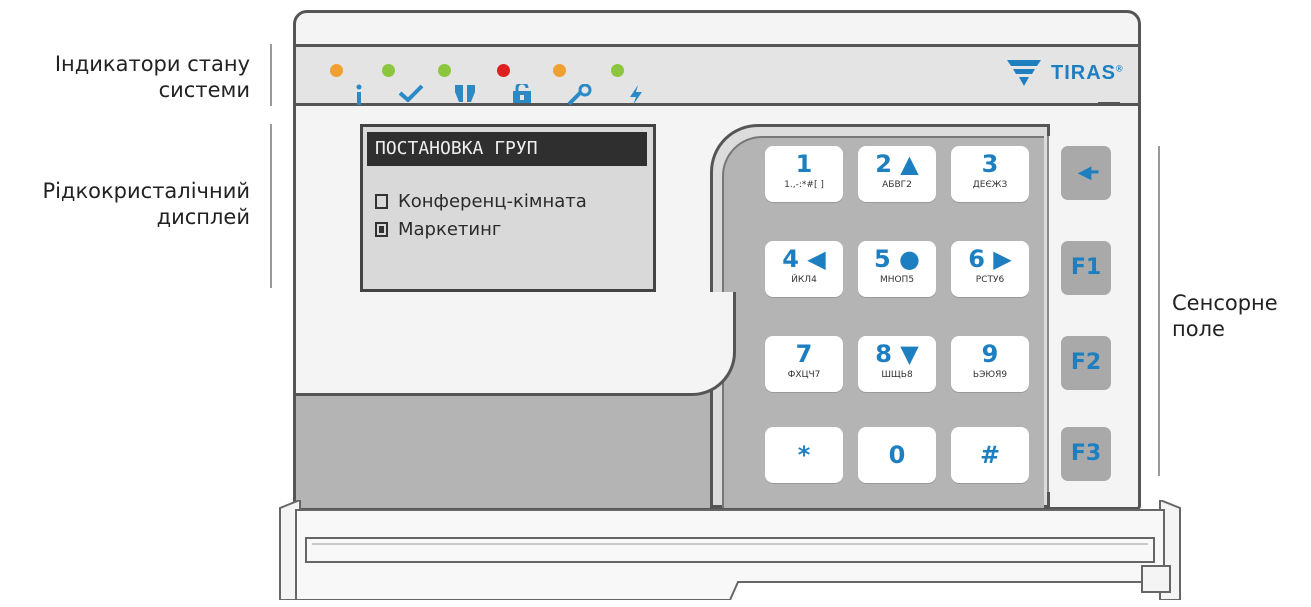 This screenshot has width=1311, height=607. I want to click on backspace-key: ◀━, so click(1086, 173).